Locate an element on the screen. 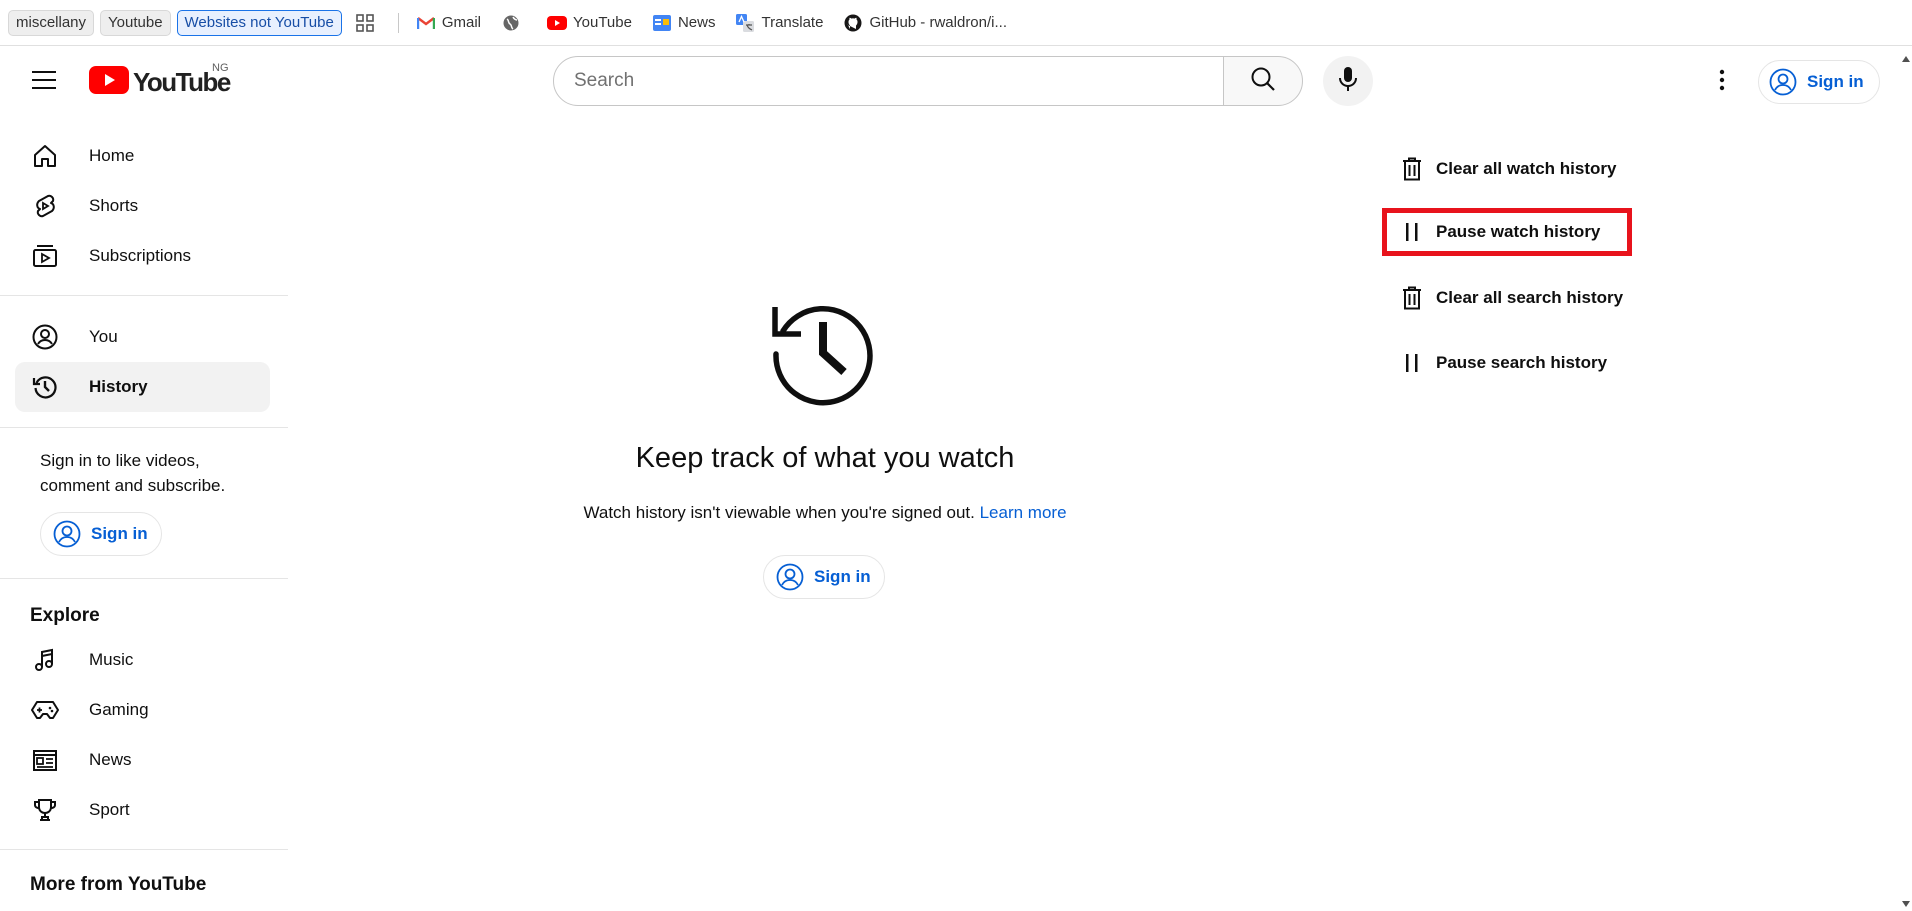 The height and width of the screenshot is (911, 1912). shorts-icon is located at coordinates (45, 206).